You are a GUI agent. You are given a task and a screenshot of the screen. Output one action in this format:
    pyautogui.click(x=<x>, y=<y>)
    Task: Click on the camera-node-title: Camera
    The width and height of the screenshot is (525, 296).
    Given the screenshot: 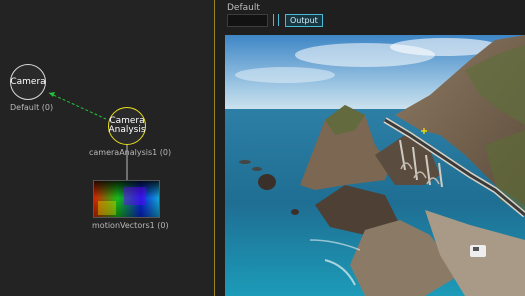 What is the action you would take?
    pyautogui.click(x=28, y=81)
    